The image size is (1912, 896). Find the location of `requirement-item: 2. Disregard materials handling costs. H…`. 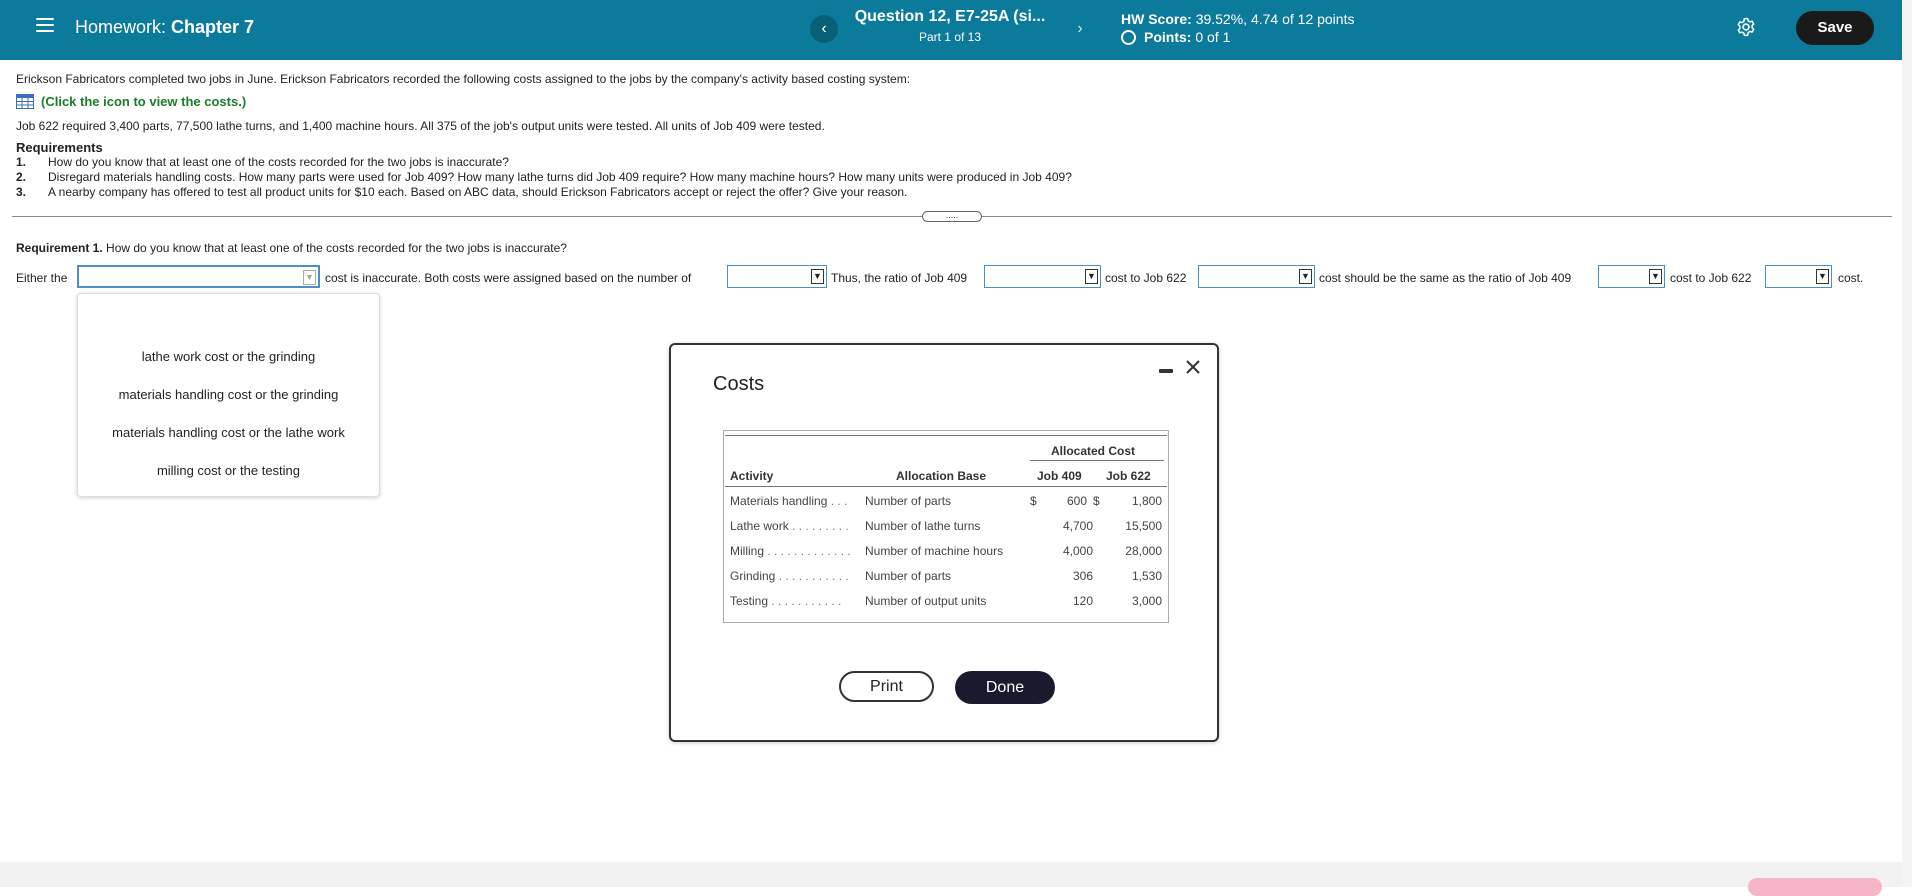

requirement-item: 2. Disregard materials handling costs. H… is located at coordinates (544, 177).